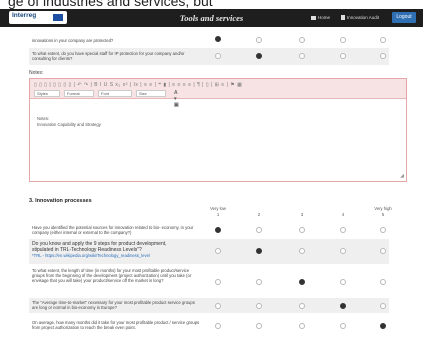 The height and width of the screenshot is (340, 423). I want to click on caption-text-strip: ge of industries and services, but, so click(211, 4).